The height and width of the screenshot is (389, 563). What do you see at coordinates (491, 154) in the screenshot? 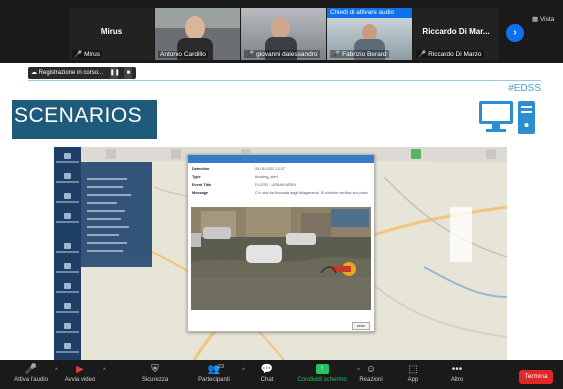
I see `settings-tool-icon` at bounding box center [491, 154].